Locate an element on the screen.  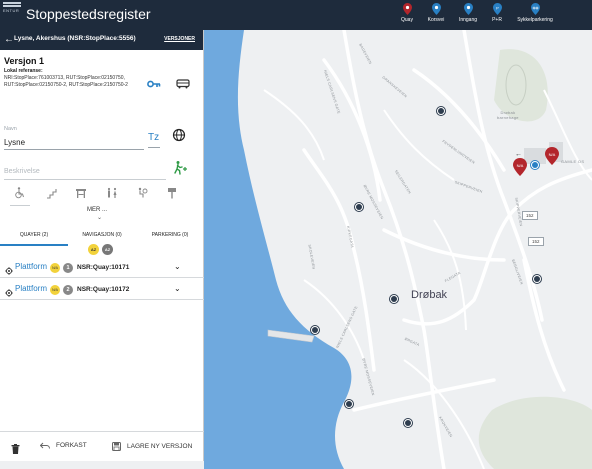
undo-icon is located at coordinates (45, 445).